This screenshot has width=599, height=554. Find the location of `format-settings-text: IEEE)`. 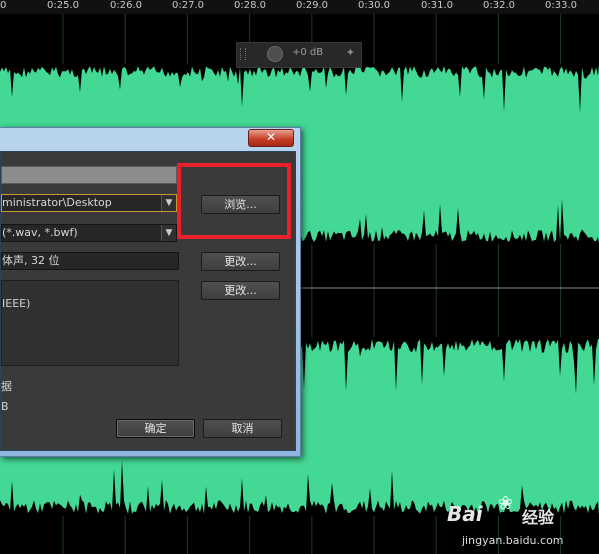

format-settings-text: IEEE) is located at coordinates (16, 303).